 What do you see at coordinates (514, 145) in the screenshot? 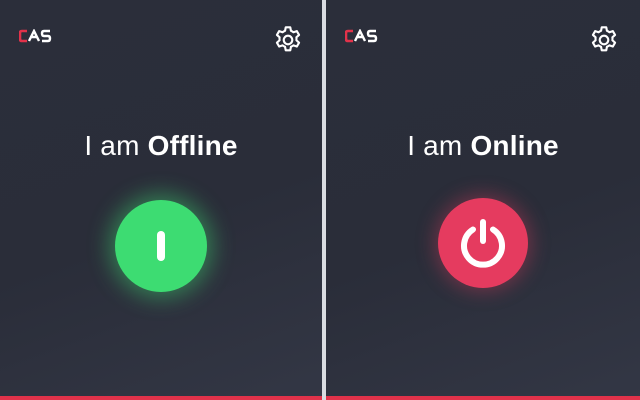
I see `status-state: Online` at bounding box center [514, 145].